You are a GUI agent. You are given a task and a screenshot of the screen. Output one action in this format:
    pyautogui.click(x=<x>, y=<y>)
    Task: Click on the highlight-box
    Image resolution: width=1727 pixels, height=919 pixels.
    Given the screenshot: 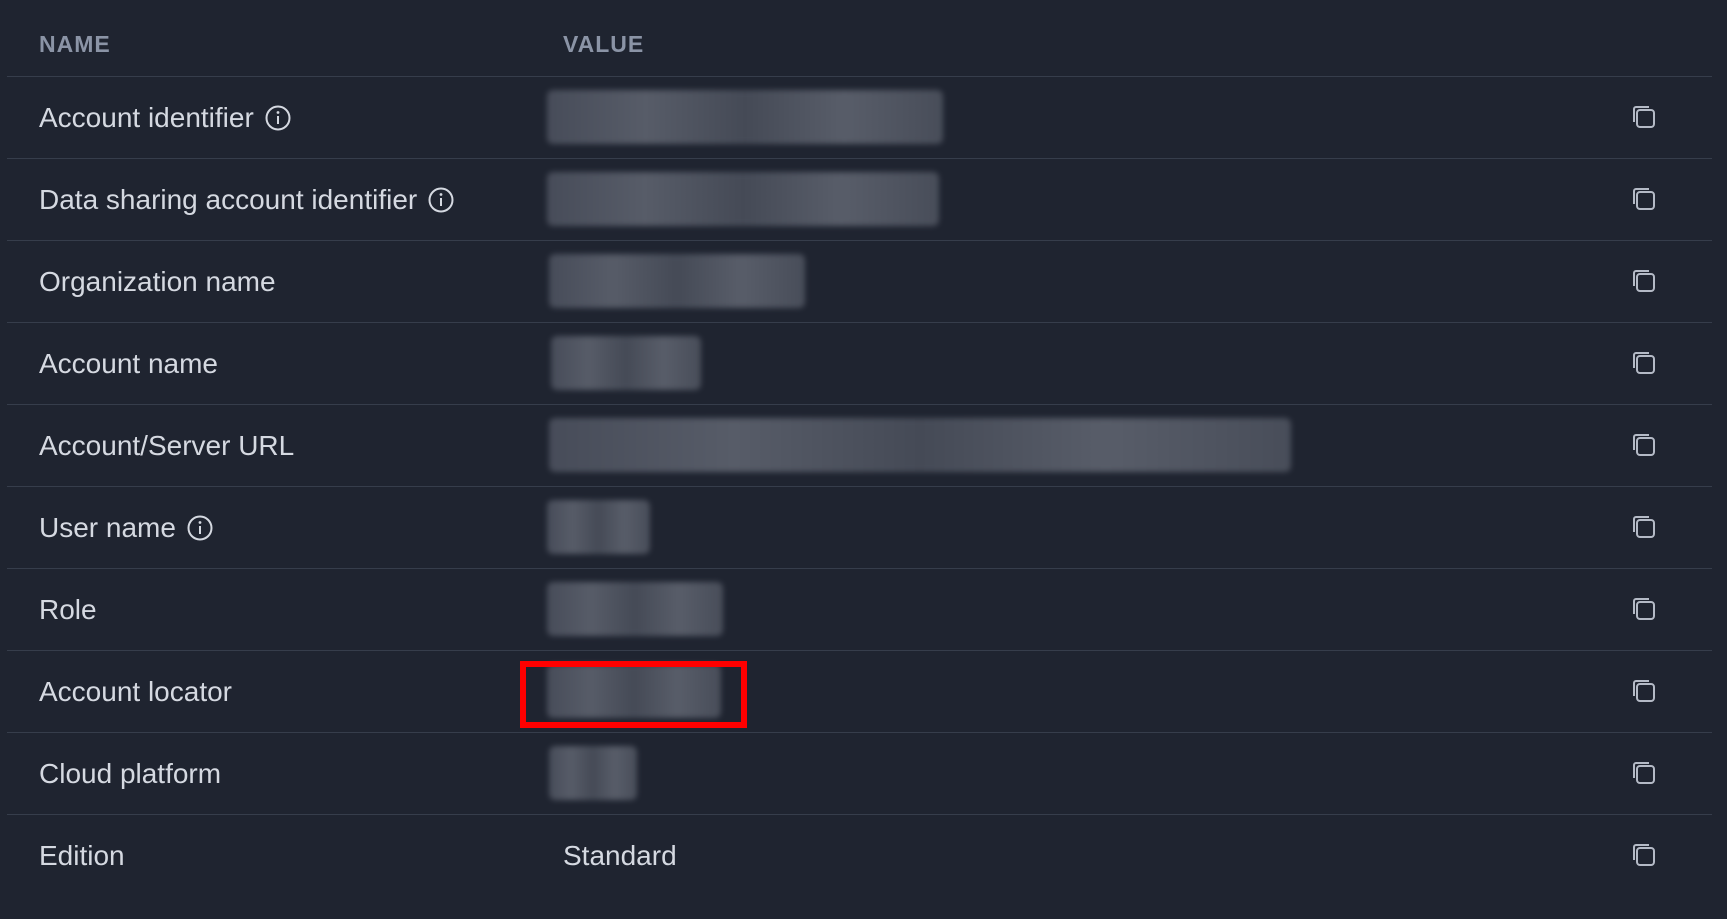 What is the action you would take?
    pyautogui.click(x=633, y=694)
    